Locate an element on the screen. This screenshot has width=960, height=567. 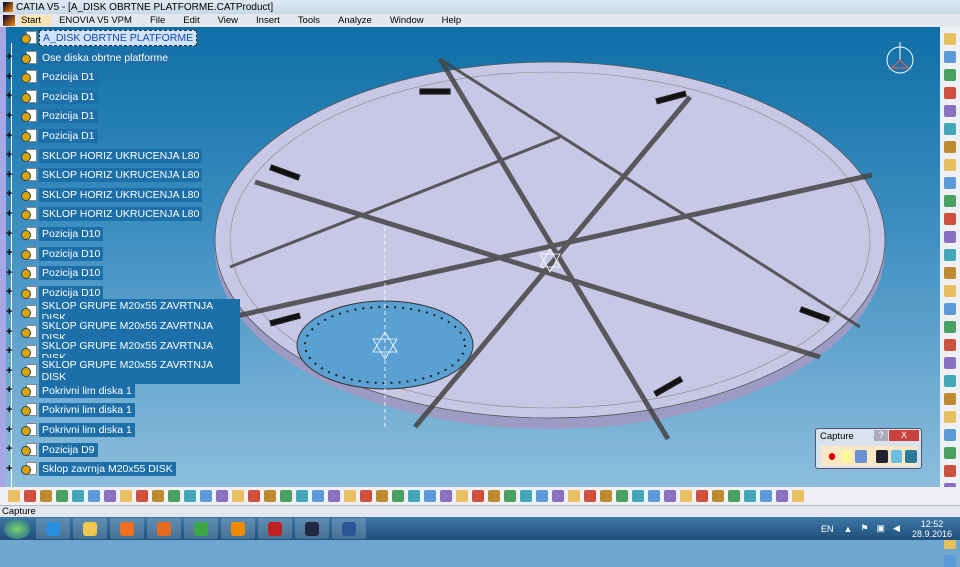
menu-view: View is located at coordinates (228, 20).